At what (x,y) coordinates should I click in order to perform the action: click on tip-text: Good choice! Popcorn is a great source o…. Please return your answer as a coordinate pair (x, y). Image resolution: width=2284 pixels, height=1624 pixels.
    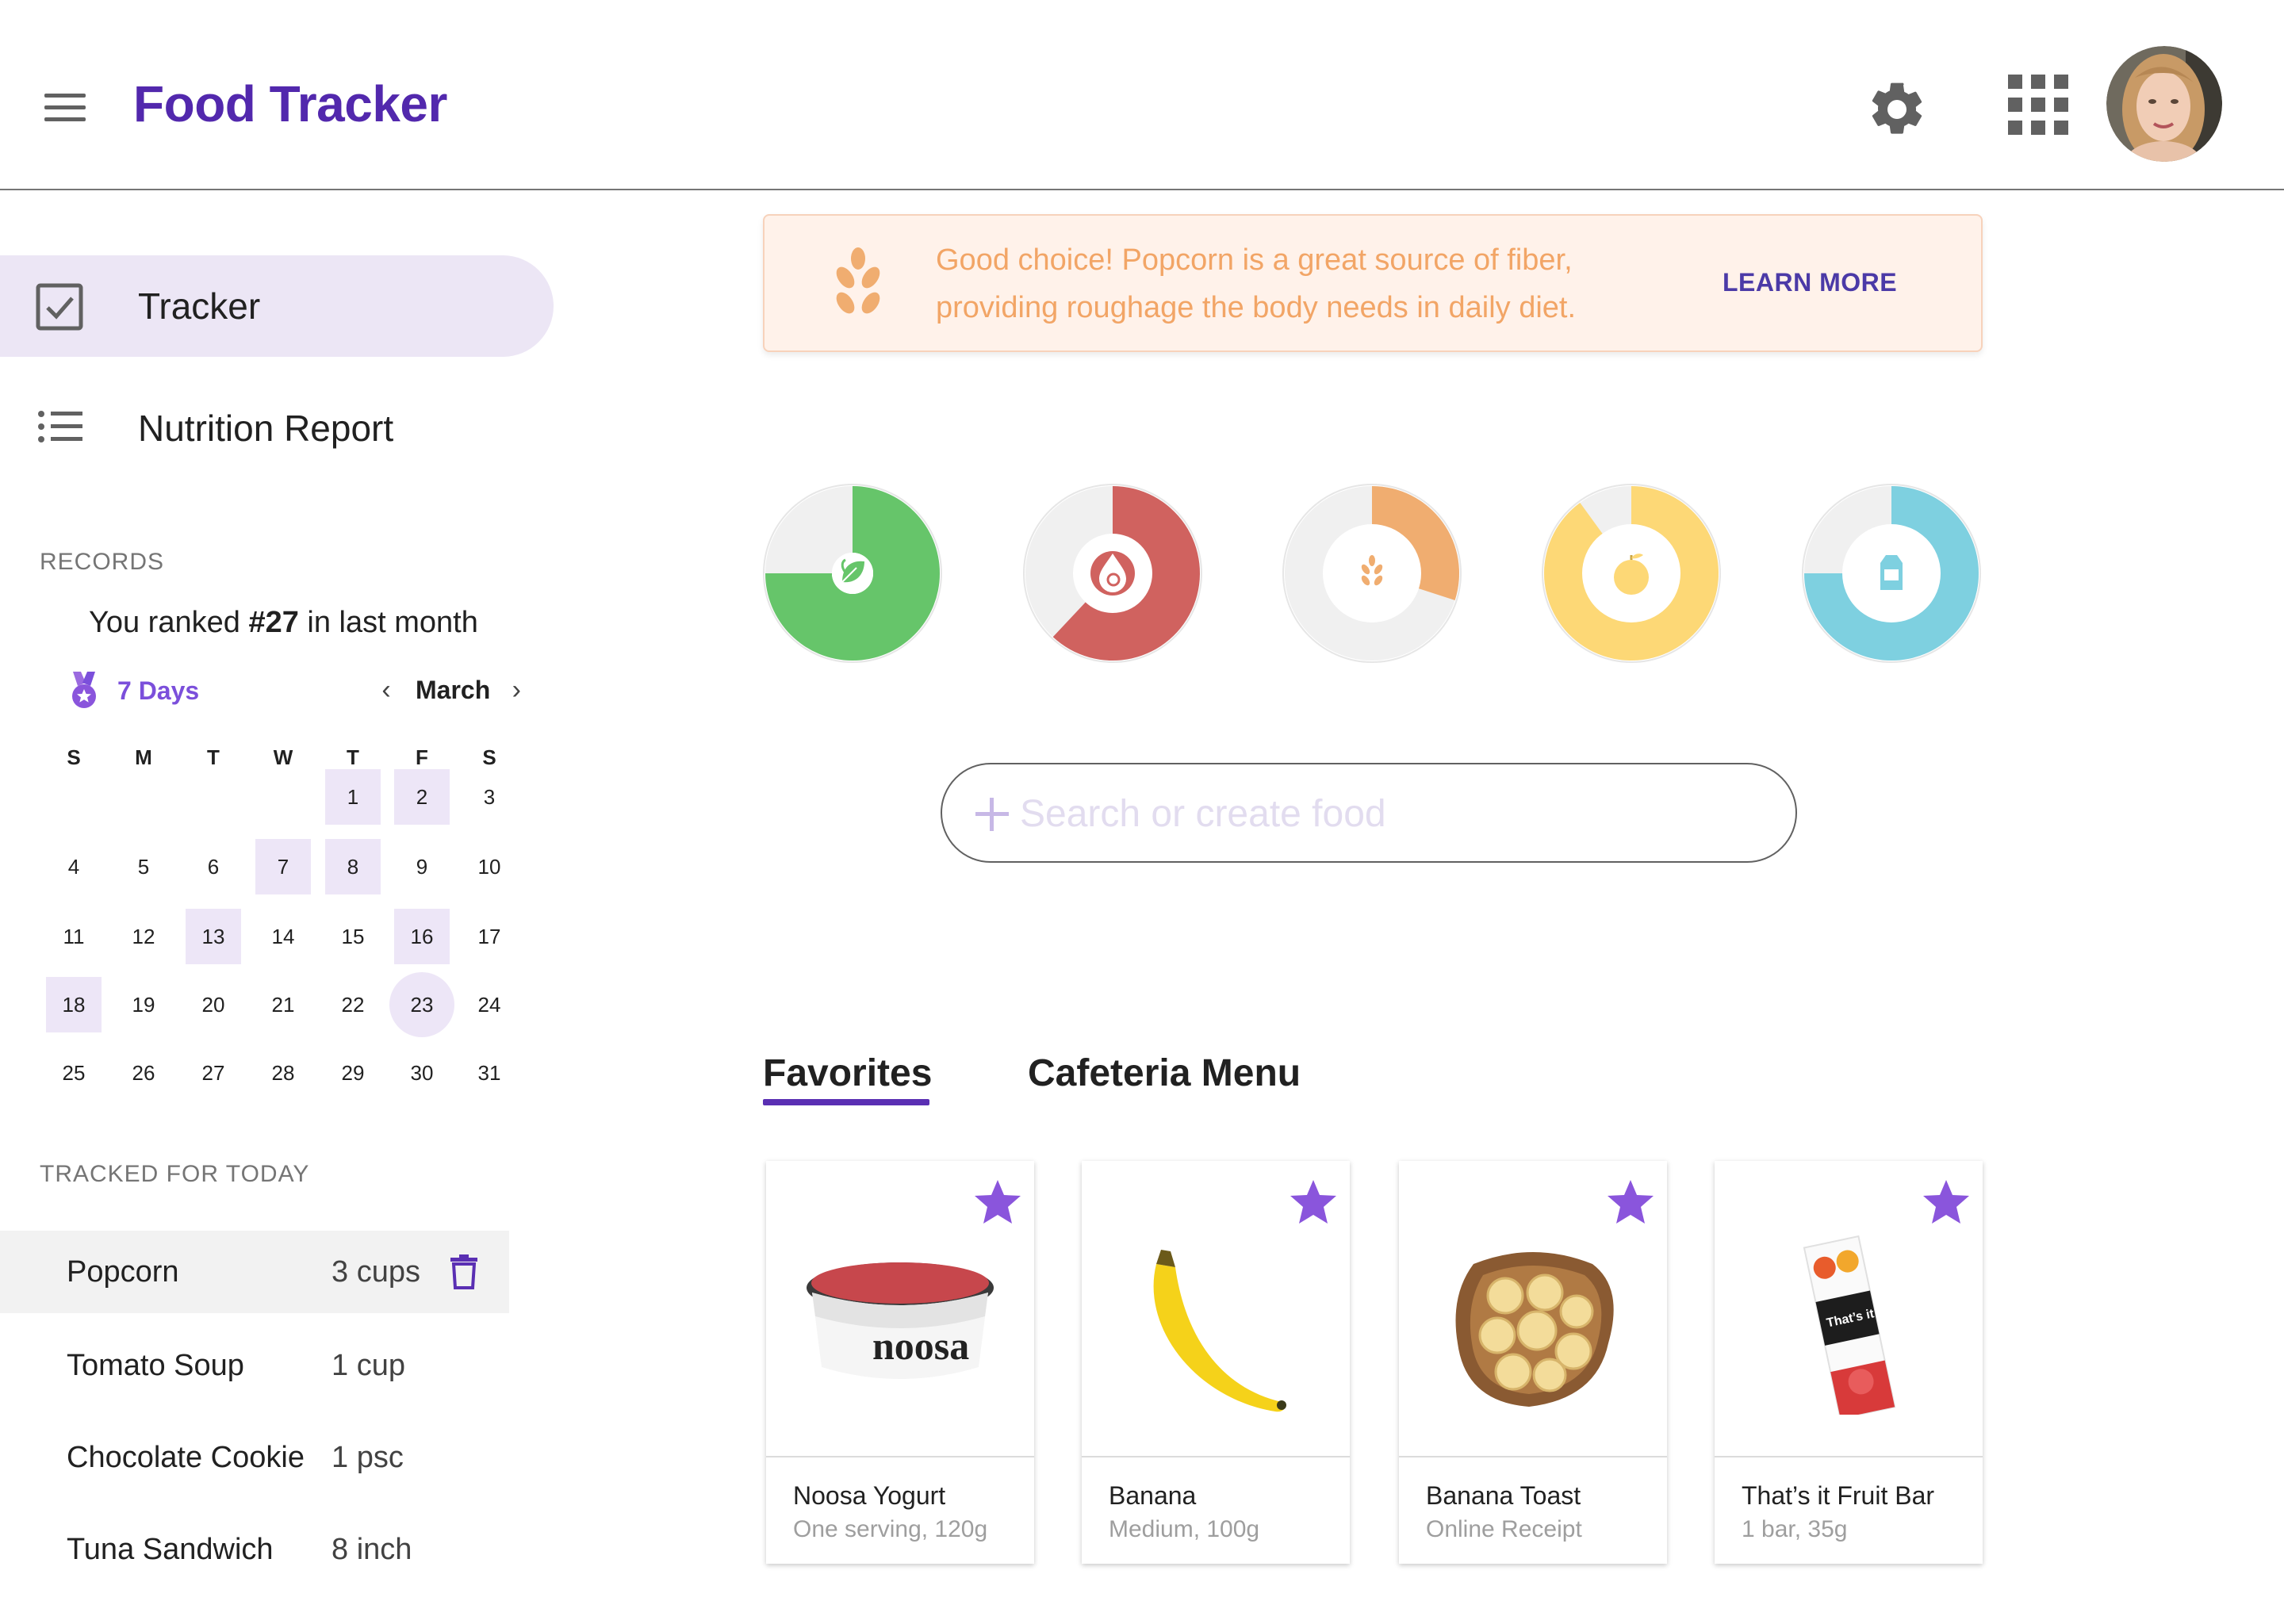
    Looking at the image, I should click on (1293, 283).